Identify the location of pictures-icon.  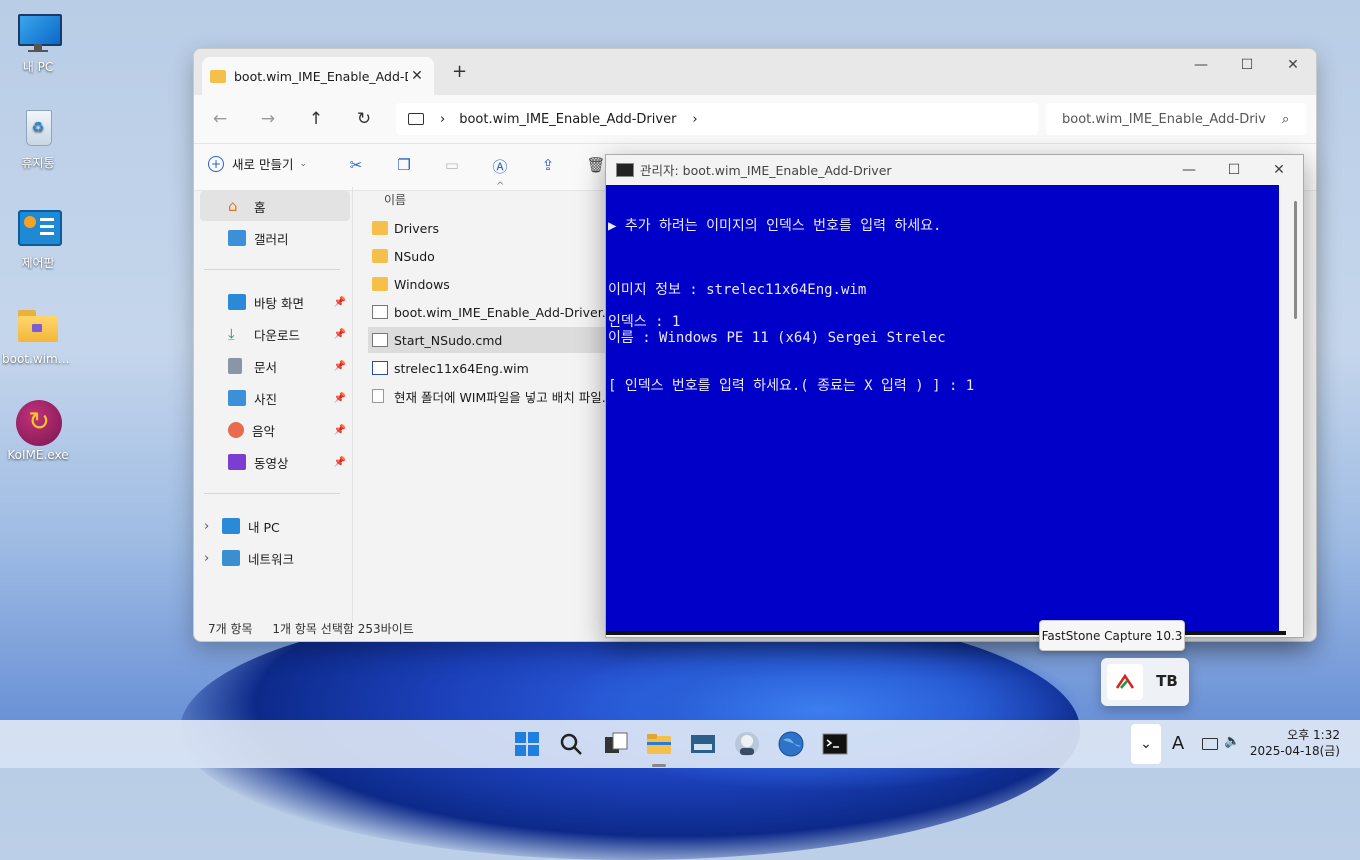
(237, 398).